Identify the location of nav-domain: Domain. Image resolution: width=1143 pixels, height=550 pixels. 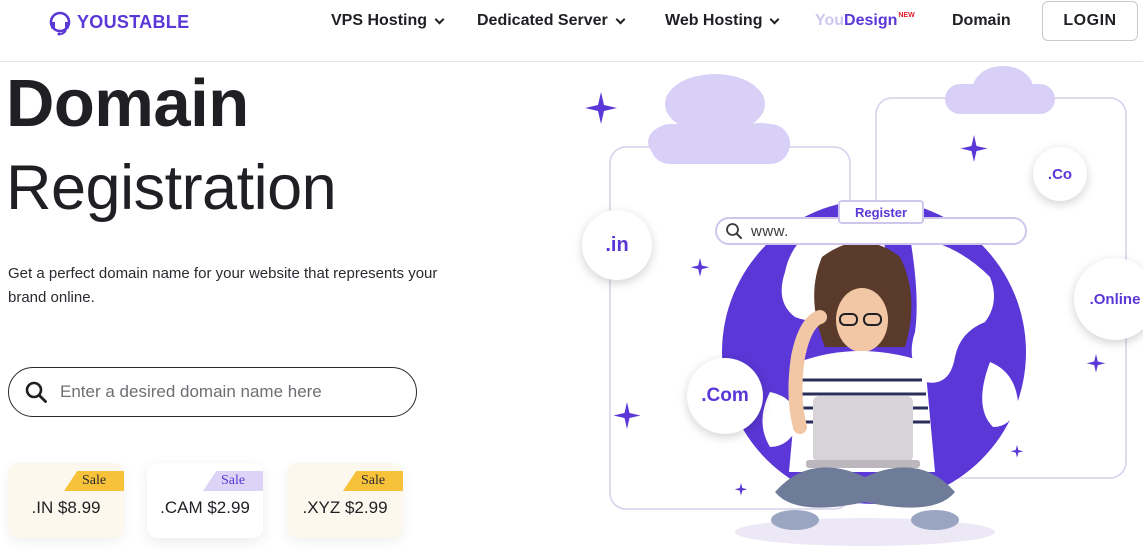
(981, 21).